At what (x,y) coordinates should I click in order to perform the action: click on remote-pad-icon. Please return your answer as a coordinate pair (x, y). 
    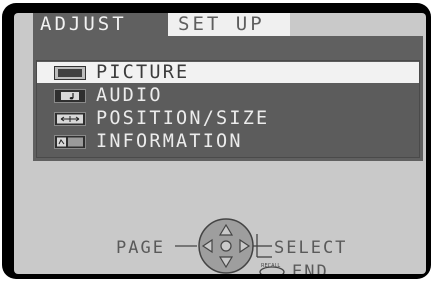
    Looking at the image, I should click on (226, 246).